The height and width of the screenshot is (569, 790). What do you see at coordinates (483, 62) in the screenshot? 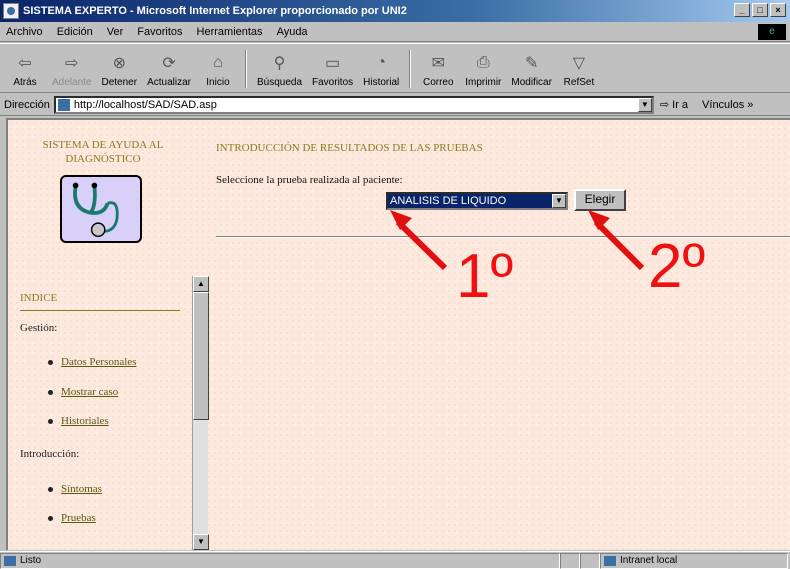
I see `printer-icon: ⎙` at bounding box center [483, 62].